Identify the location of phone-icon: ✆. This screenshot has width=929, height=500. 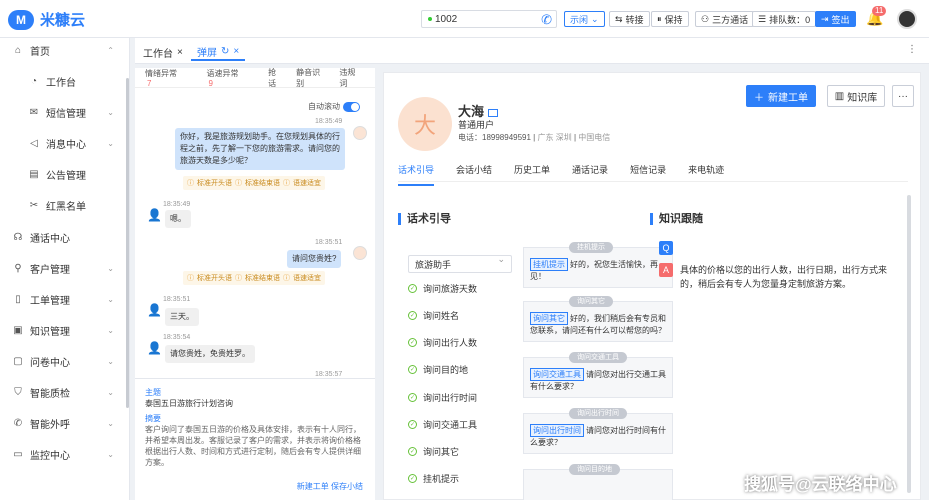
(546, 20).